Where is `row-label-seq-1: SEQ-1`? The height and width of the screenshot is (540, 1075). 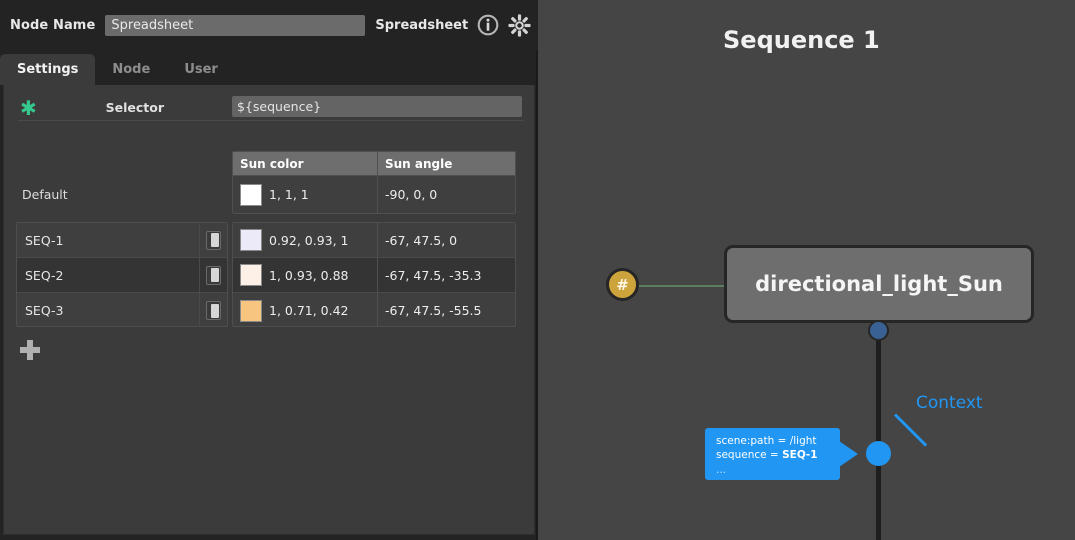 row-label-seq-1: SEQ-1 is located at coordinates (44, 240).